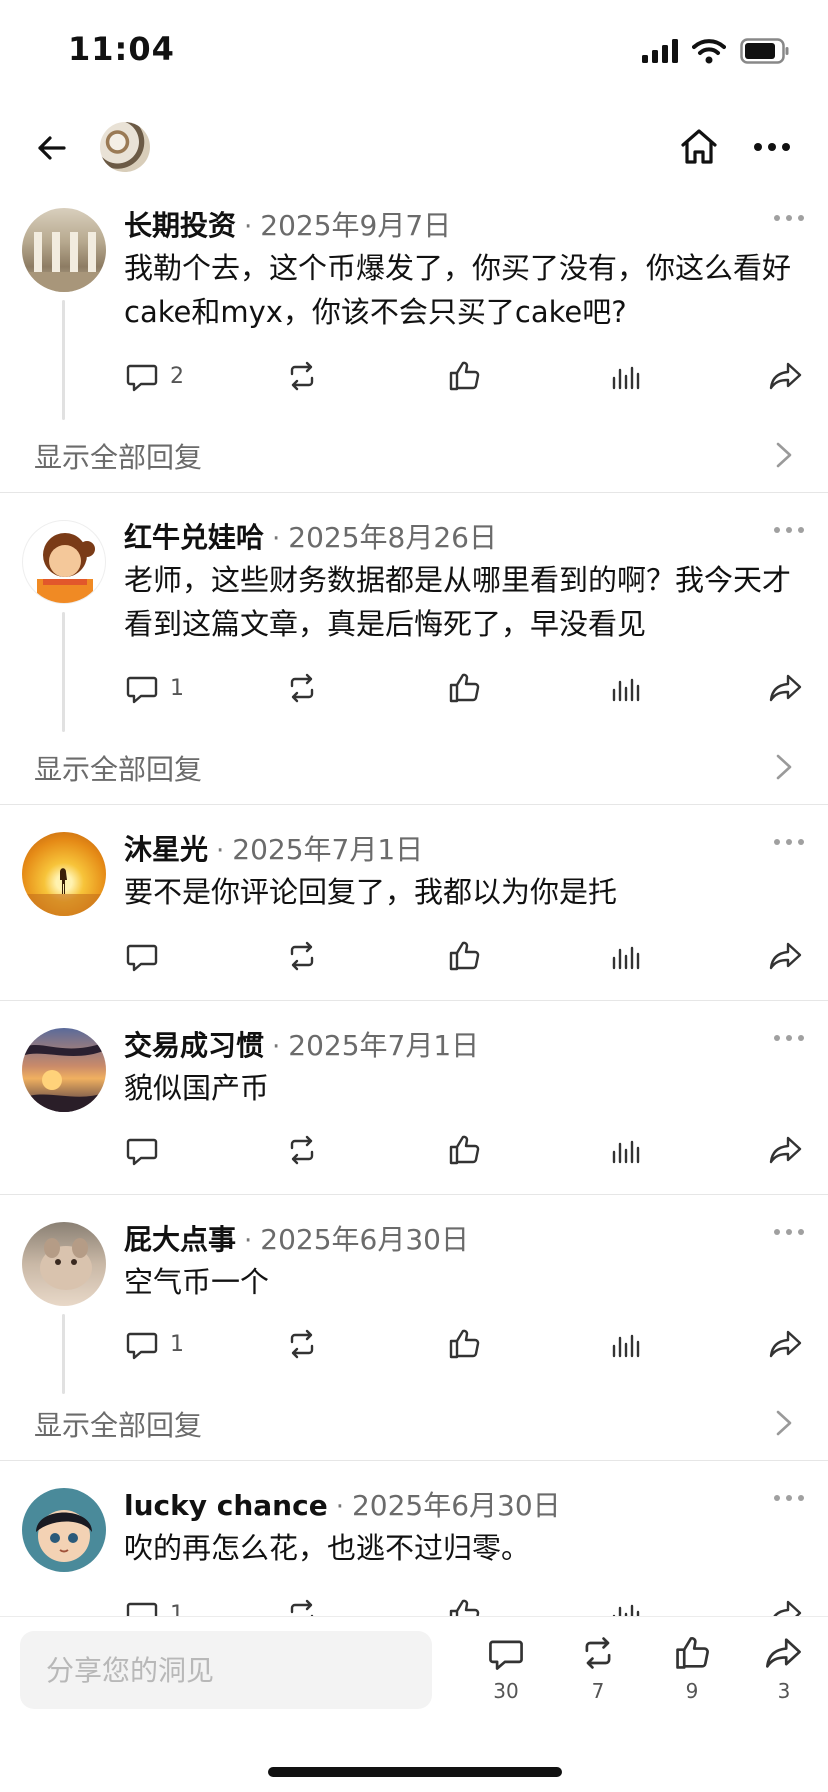 This screenshot has height=1792, width=828. What do you see at coordinates (364, 1239) in the screenshot?
I see `comment-date: 2025年6月30日` at bounding box center [364, 1239].